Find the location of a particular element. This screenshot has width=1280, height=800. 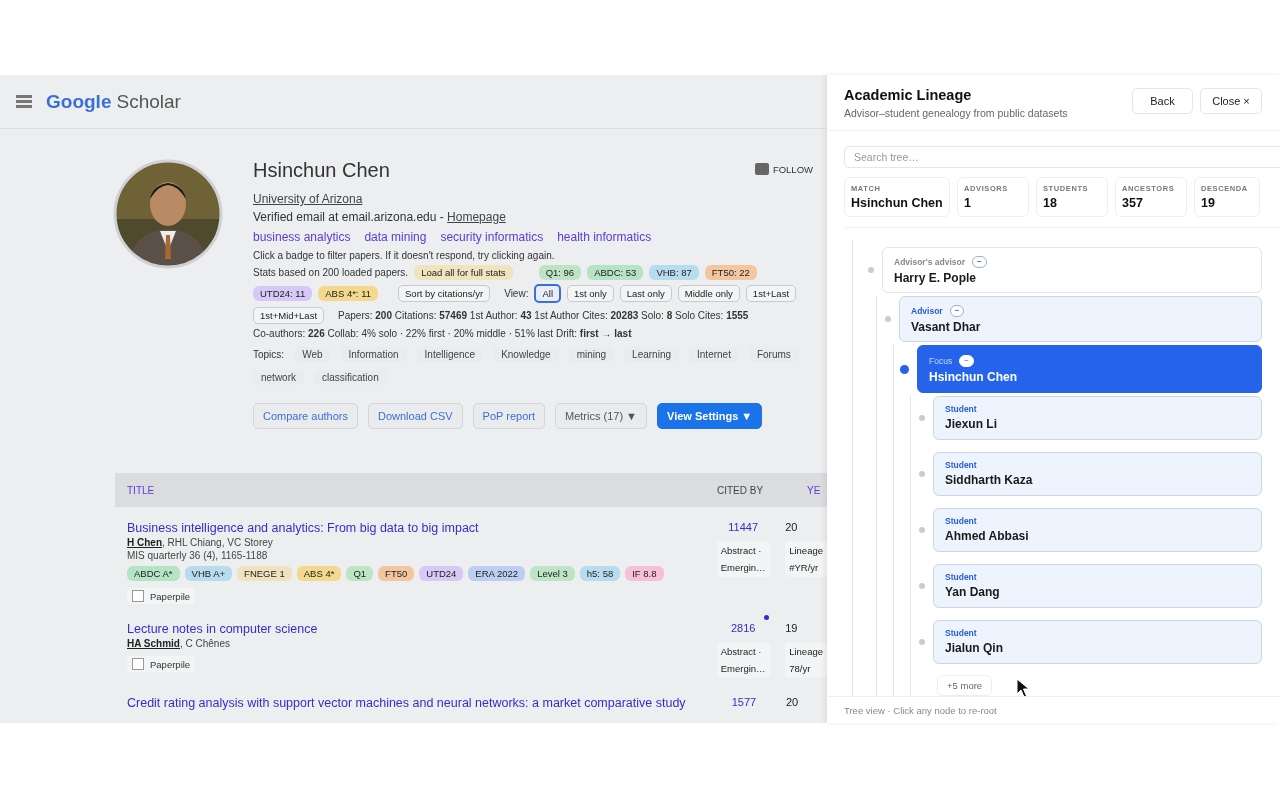

view-chip: Last only is located at coordinates (645, 293).